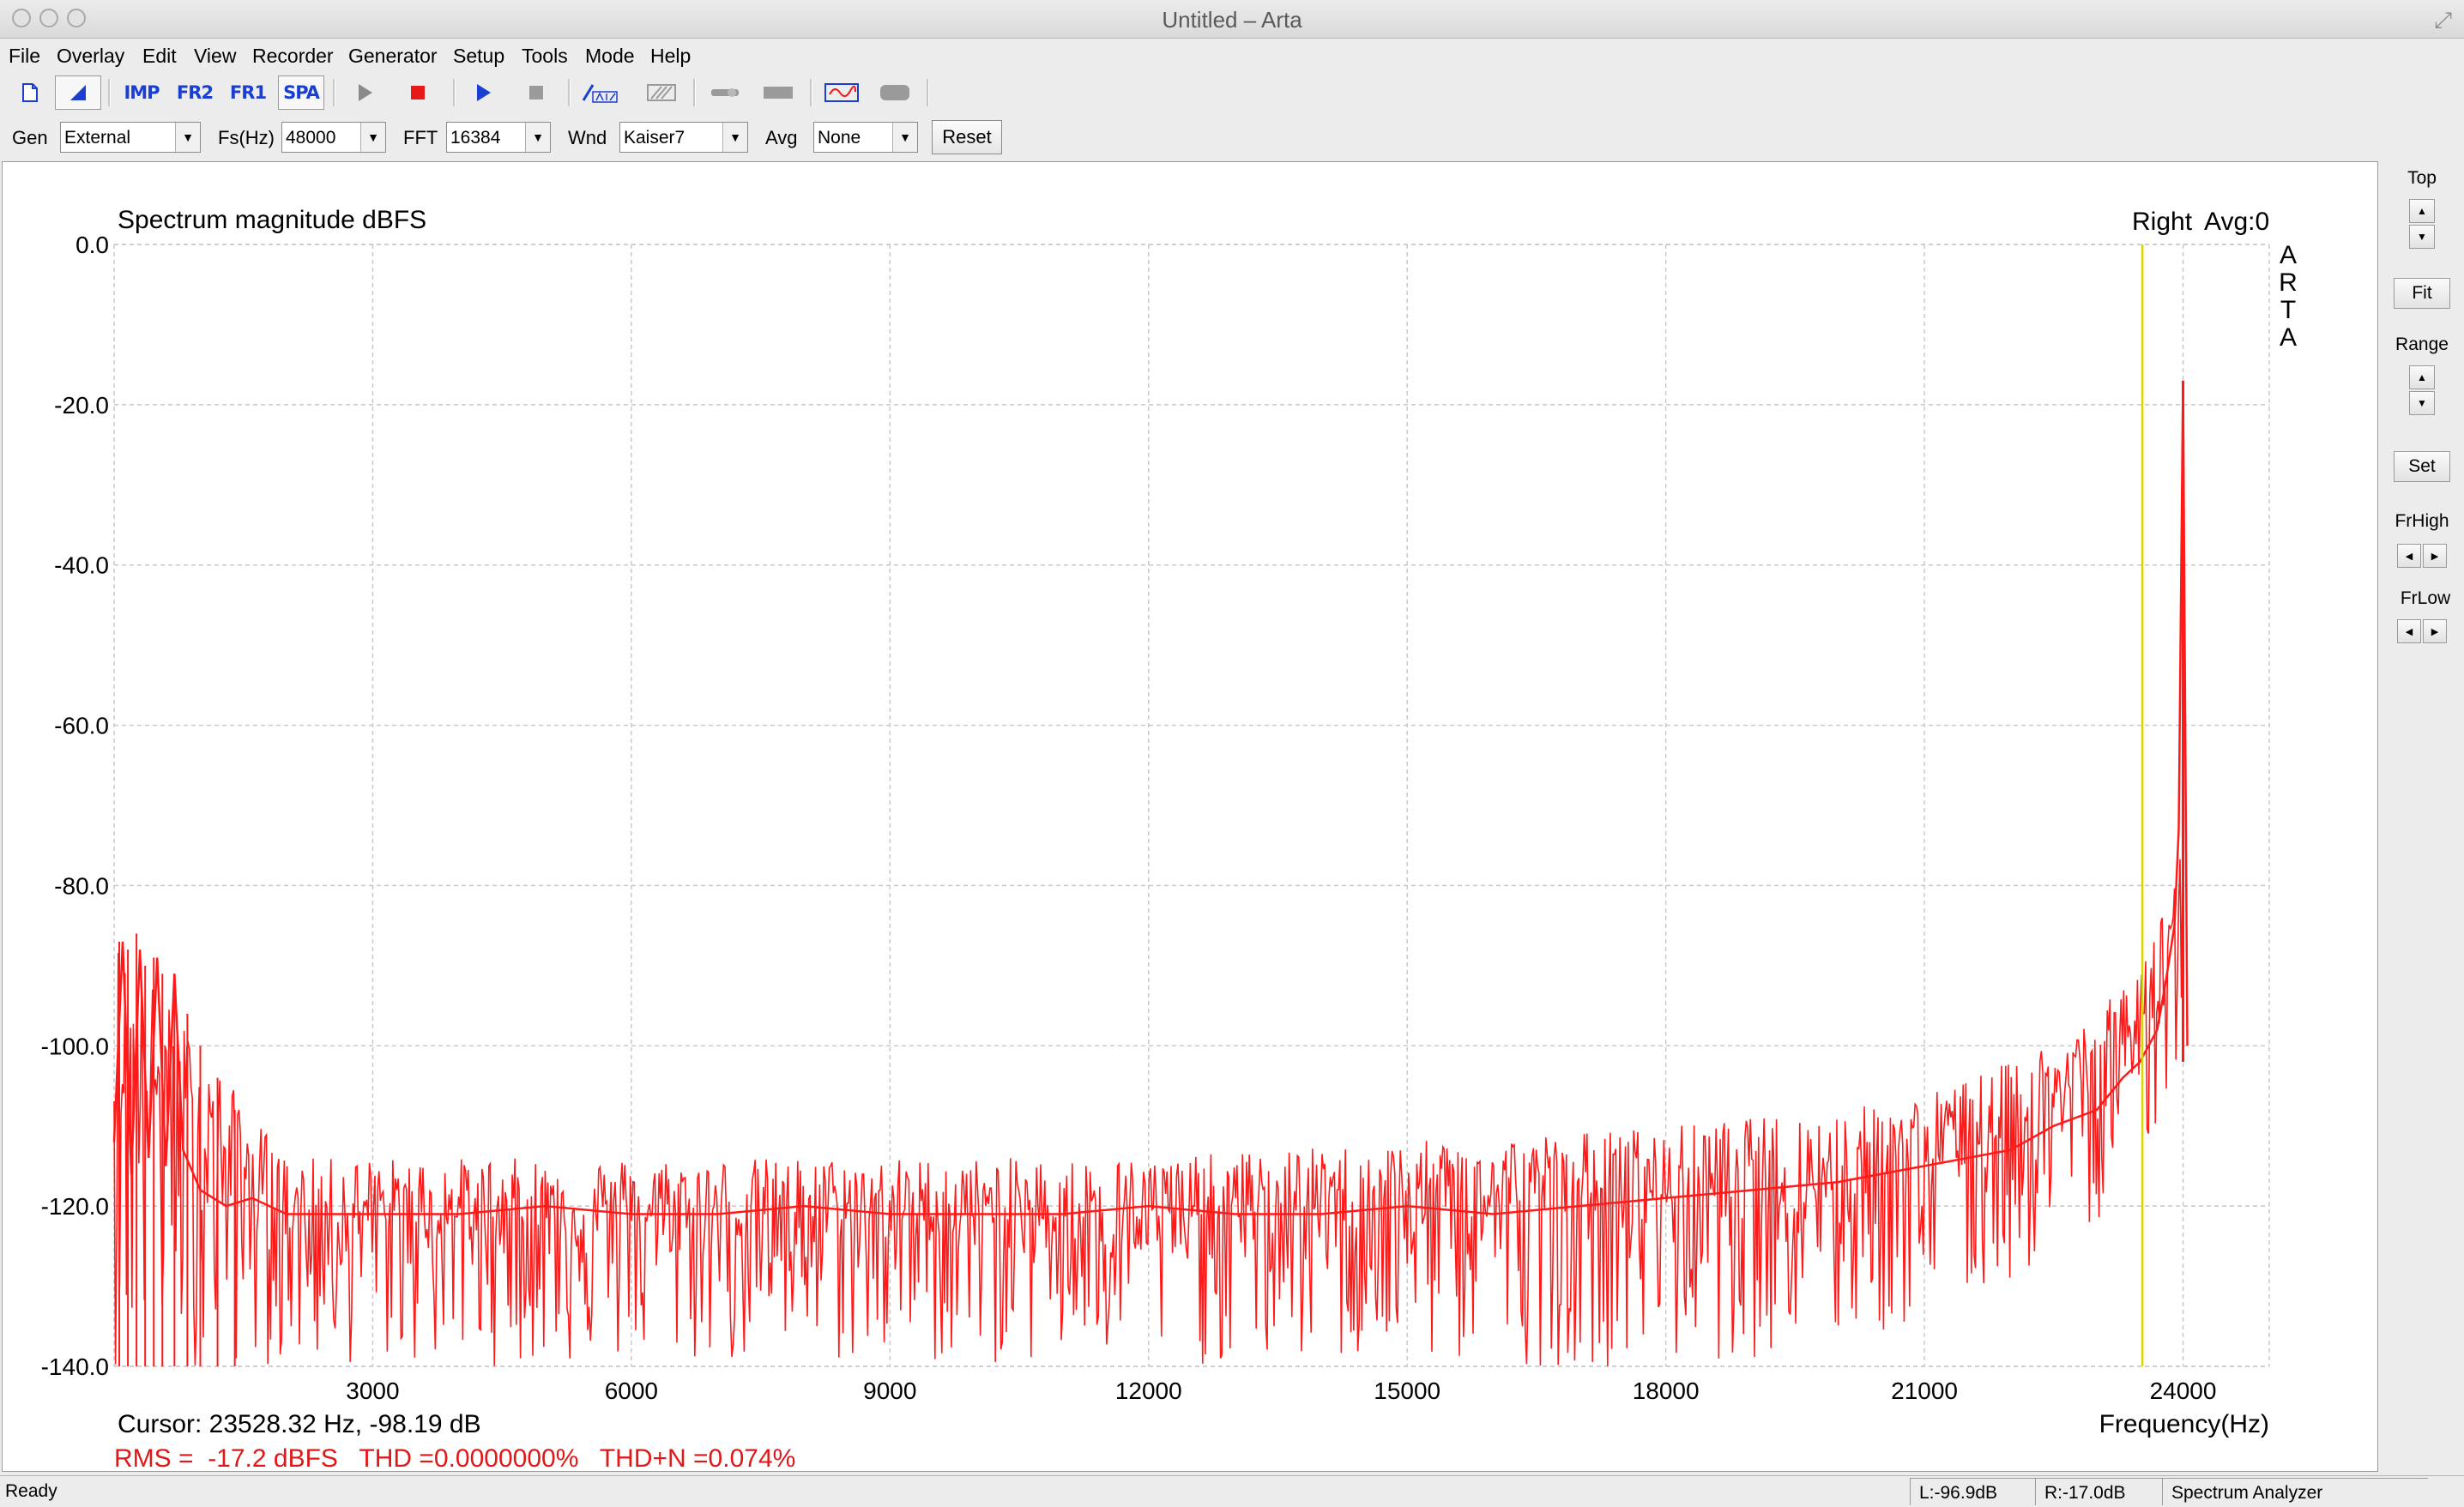 The height and width of the screenshot is (1507, 2464). I want to click on arta-watermark: ARTA, so click(2288, 296).